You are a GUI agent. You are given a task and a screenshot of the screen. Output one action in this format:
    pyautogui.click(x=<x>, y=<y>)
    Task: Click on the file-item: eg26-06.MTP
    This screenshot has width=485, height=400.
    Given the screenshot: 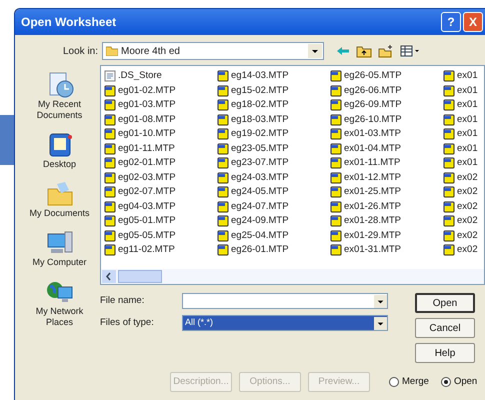 What is the action you would take?
    pyautogui.click(x=373, y=91)
    